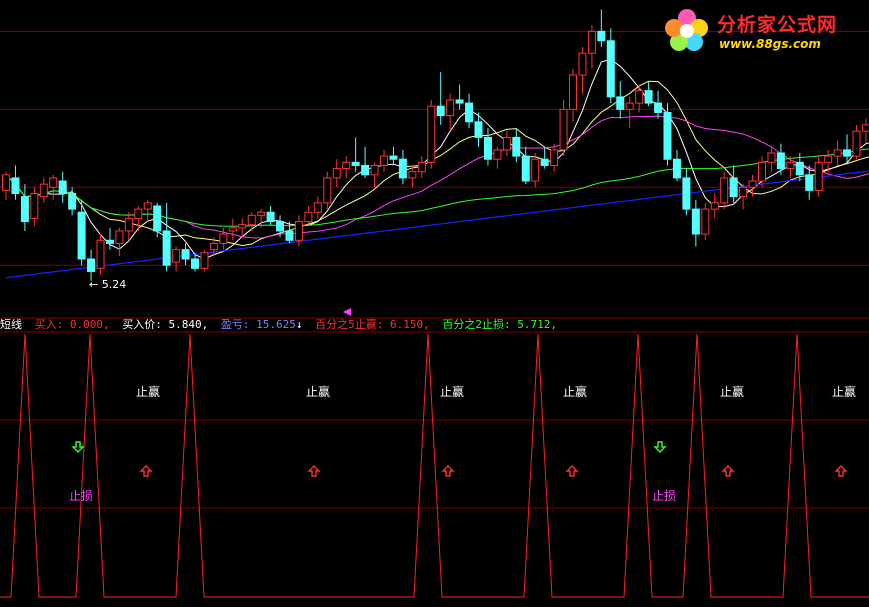 The image size is (869, 607). Describe the element at coordinates (11, 324) in the screenshot. I see `indicator-name: 短线` at that location.